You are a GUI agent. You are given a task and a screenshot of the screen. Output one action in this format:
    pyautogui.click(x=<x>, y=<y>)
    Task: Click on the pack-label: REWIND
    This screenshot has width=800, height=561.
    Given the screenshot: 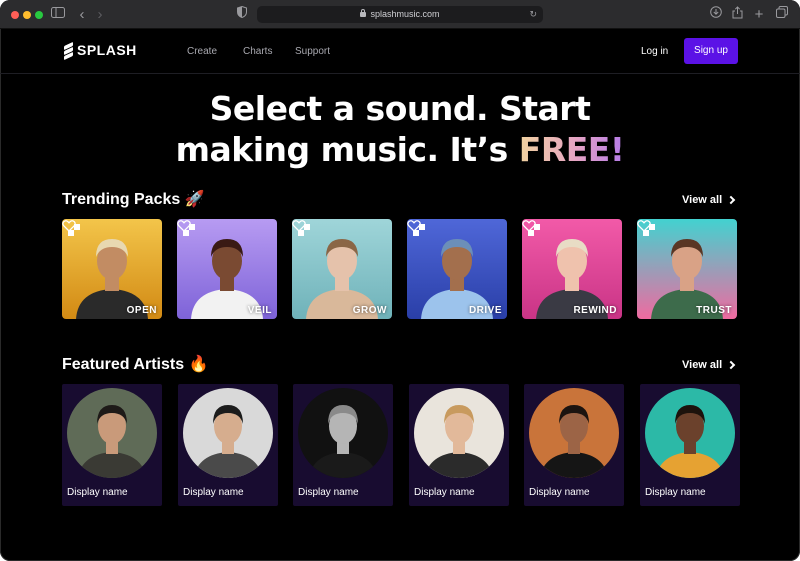 What is the action you would take?
    pyautogui.click(x=595, y=310)
    